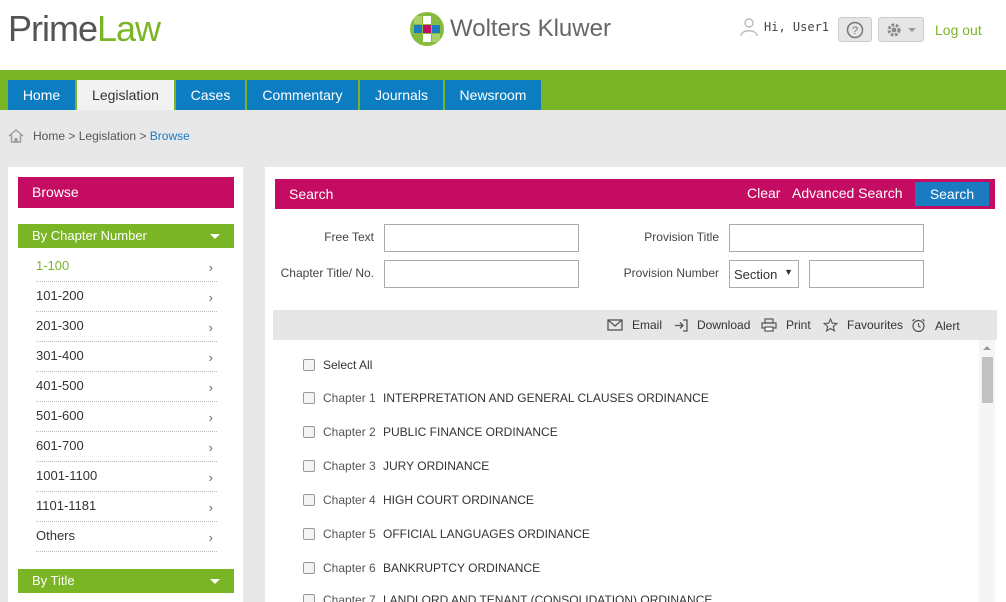 Image resolution: width=1006 pixels, height=602 pixels. Describe the element at coordinates (309, 365) in the screenshot. I see `select-all-checkbox` at that location.